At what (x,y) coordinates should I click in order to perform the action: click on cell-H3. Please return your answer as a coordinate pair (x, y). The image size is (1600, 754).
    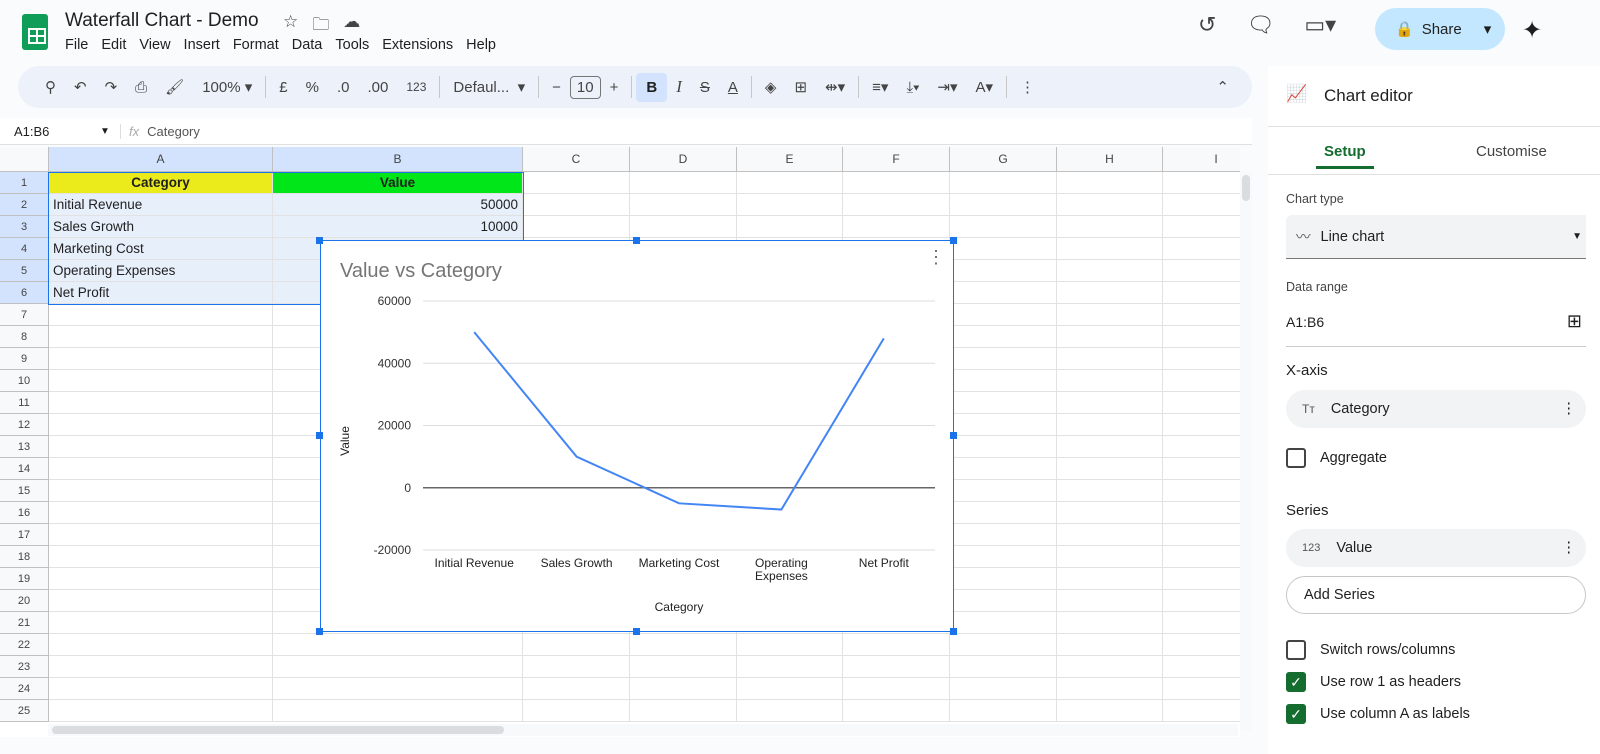
    Looking at the image, I should click on (1110, 227).